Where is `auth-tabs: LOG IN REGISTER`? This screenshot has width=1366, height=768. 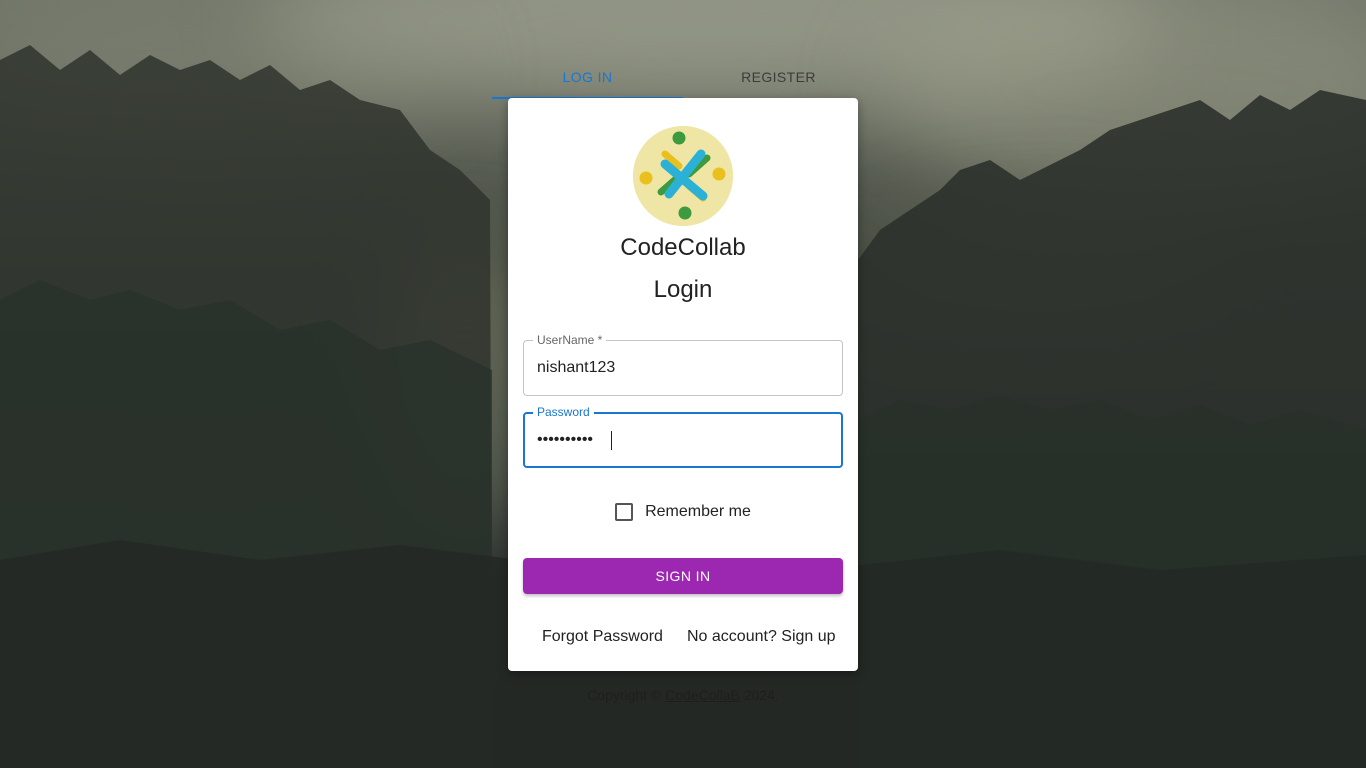
auth-tabs: LOG IN REGISTER is located at coordinates (683, 76).